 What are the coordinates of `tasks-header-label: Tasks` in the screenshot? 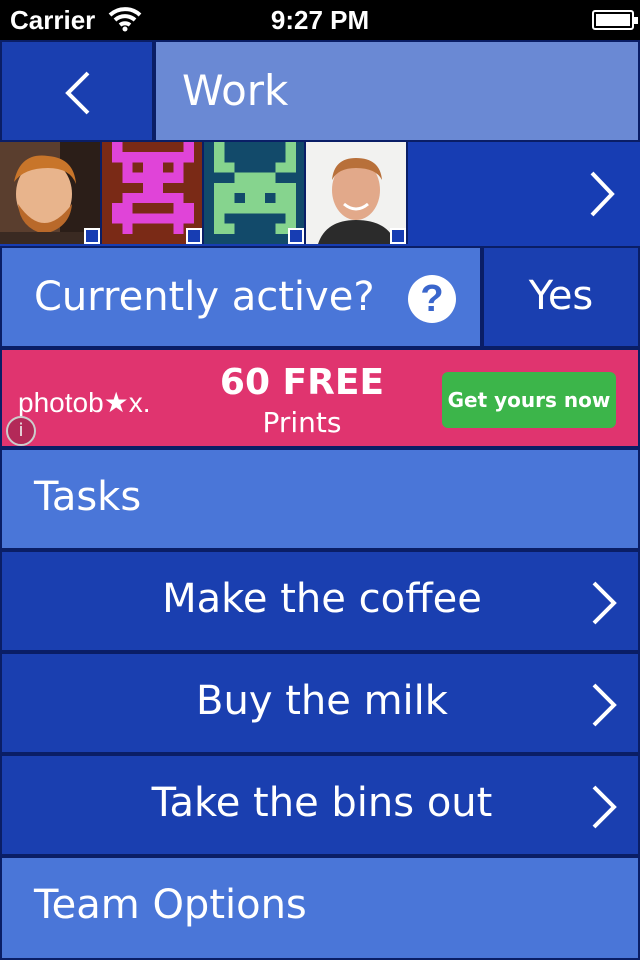 It's located at (88, 497).